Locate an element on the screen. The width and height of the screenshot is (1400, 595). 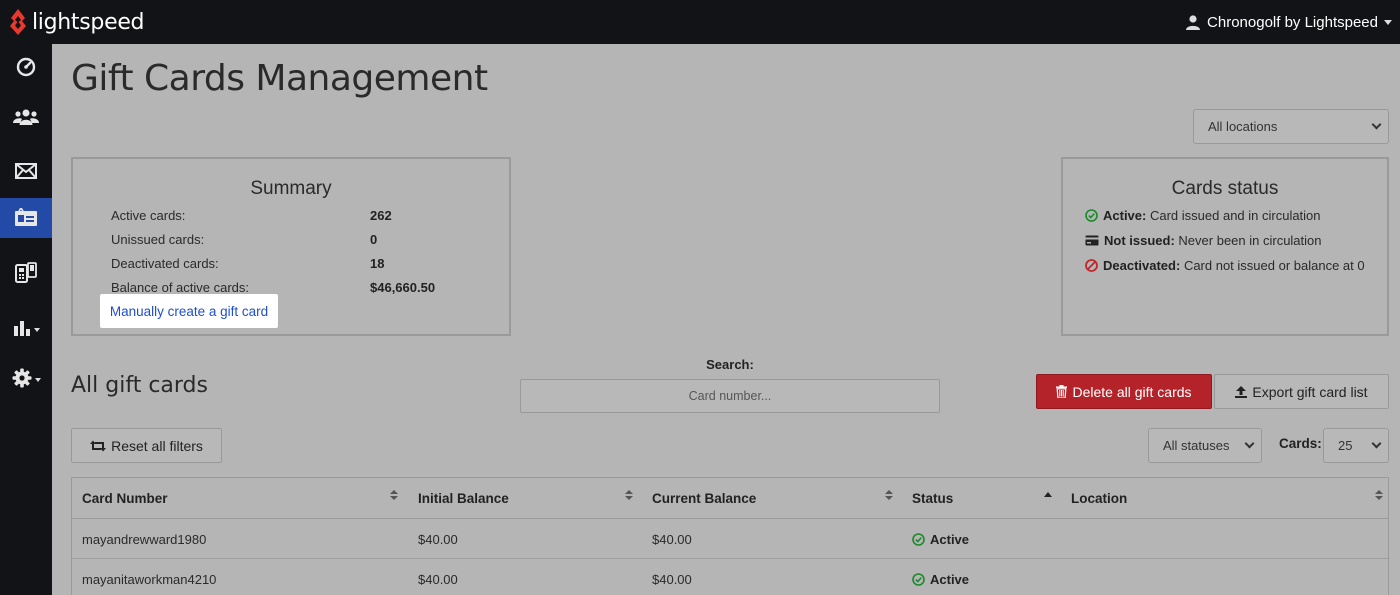
status-legend-not-issued: Not issued: Never been in circulation is located at coordinates (1203, 240).